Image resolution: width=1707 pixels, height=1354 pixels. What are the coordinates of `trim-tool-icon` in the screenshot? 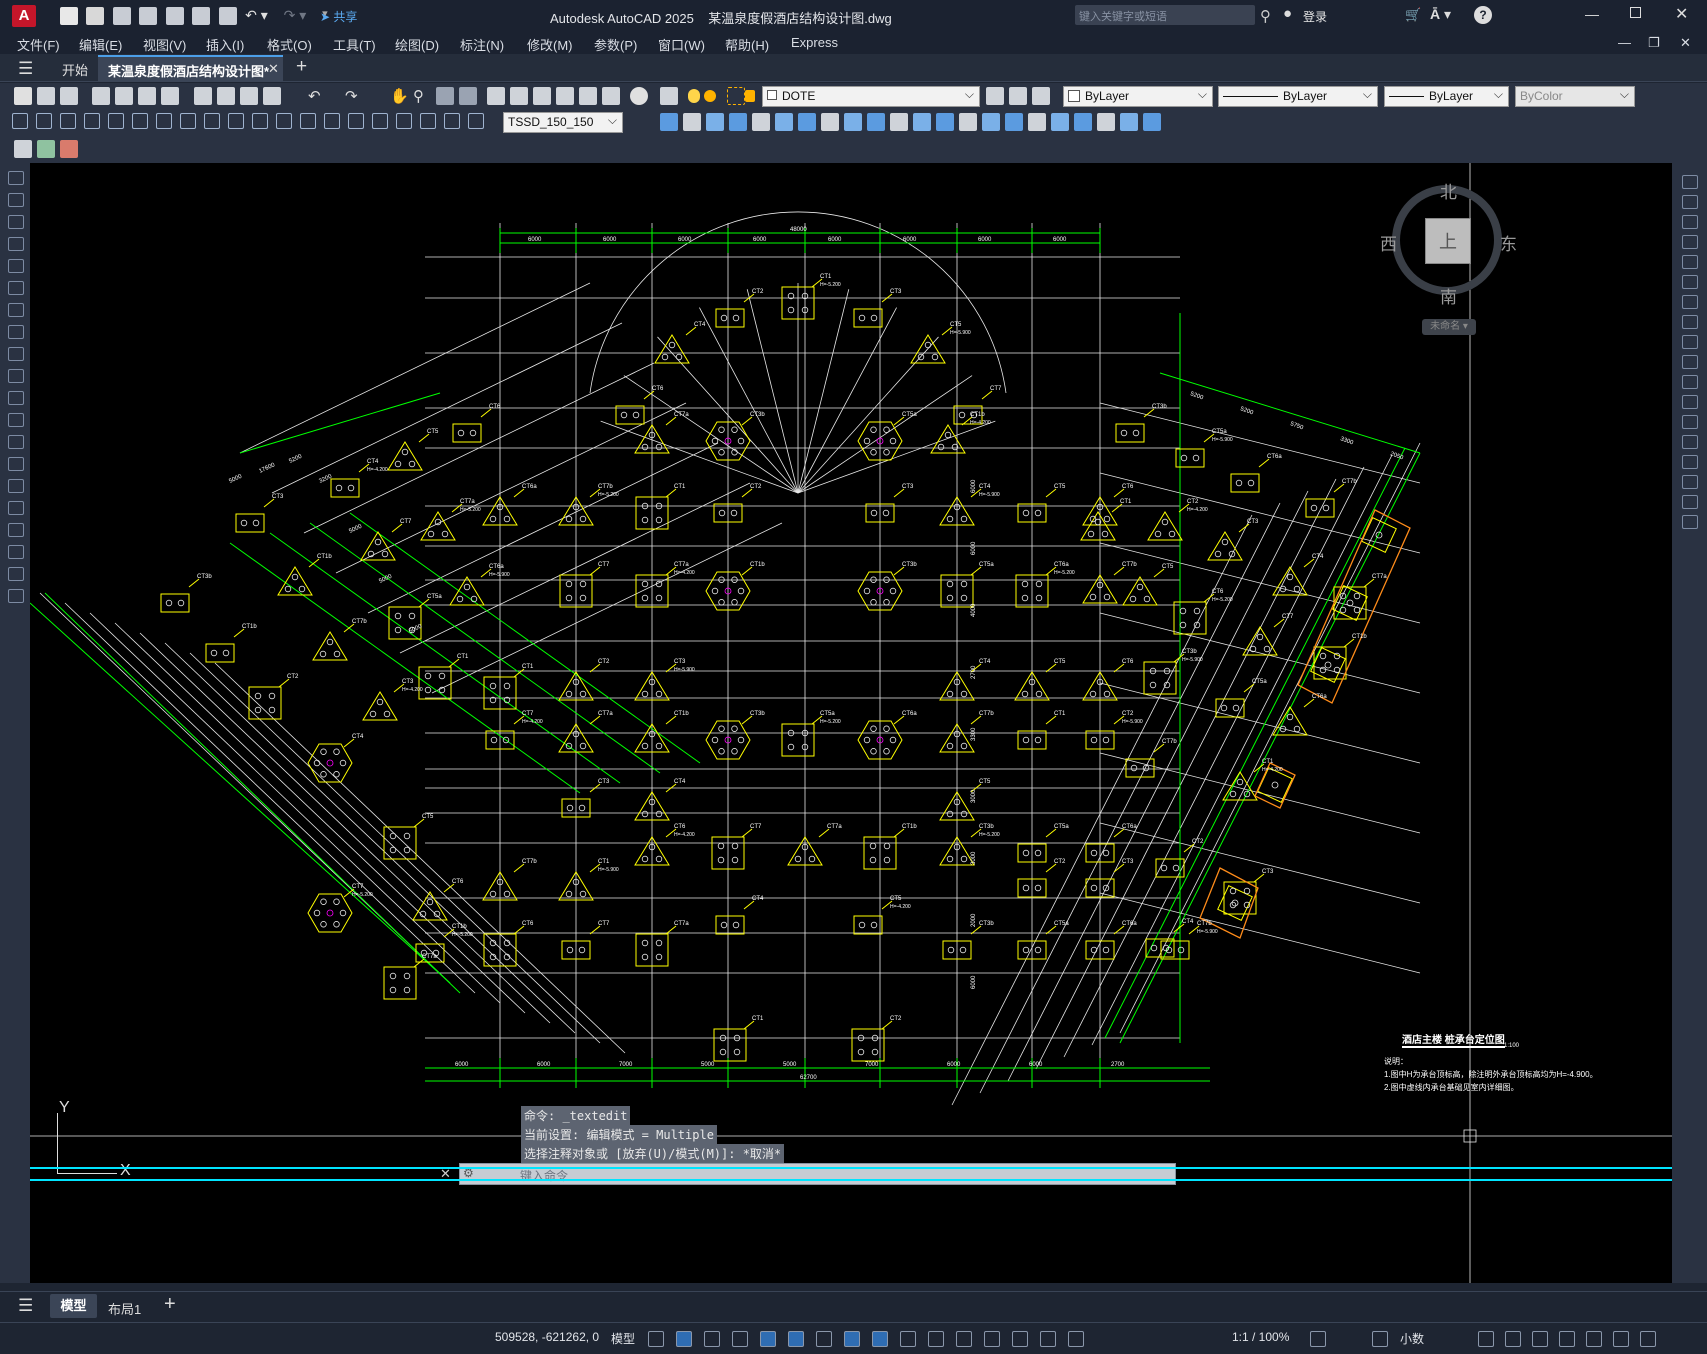 It's located at (1690, 362).